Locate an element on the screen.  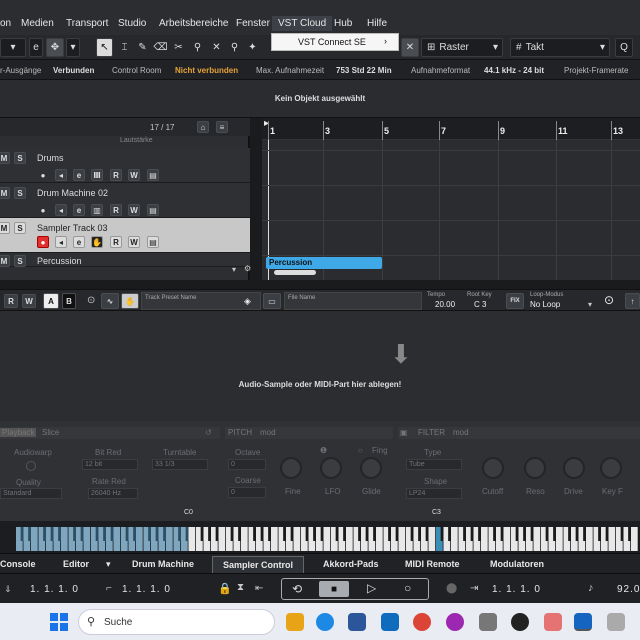
constrain-icon: ✥ is located at coordinates (55, 47).